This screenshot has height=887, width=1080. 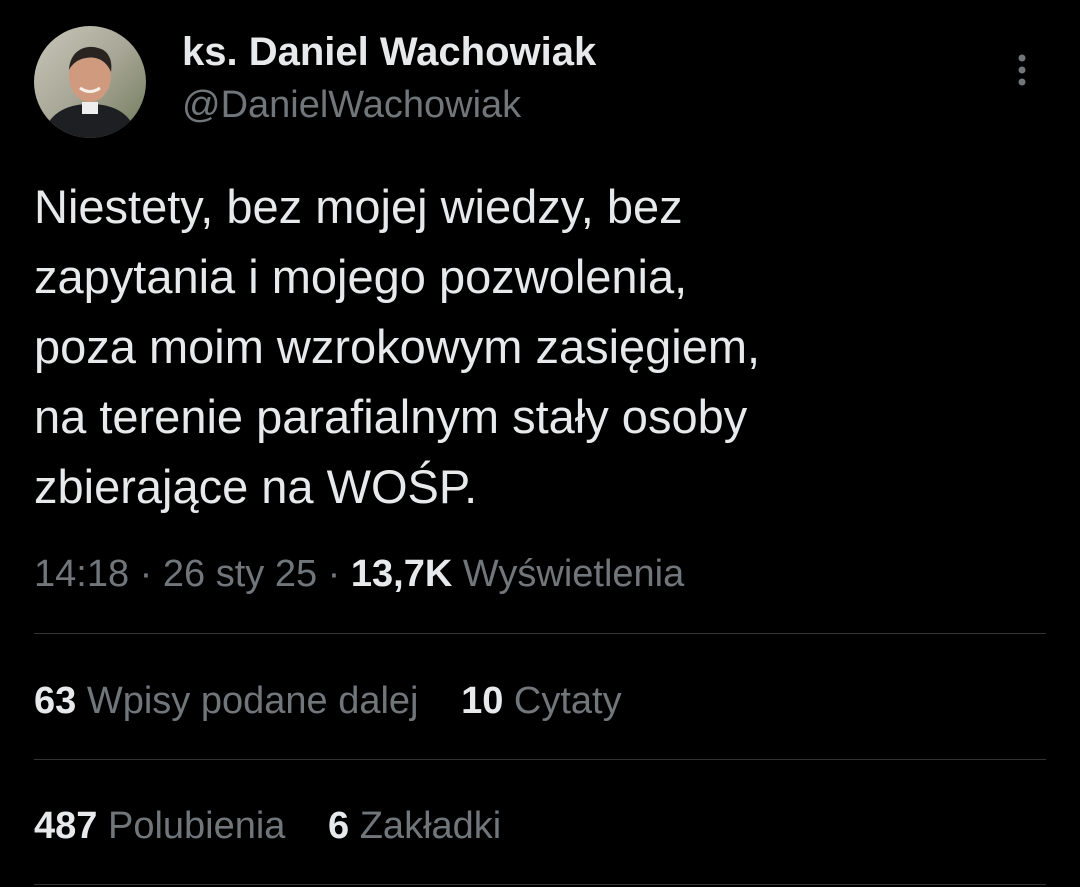 I want to click on reposts-stat: 63 Wpisy podane dalej, so click(x=226, y=701).